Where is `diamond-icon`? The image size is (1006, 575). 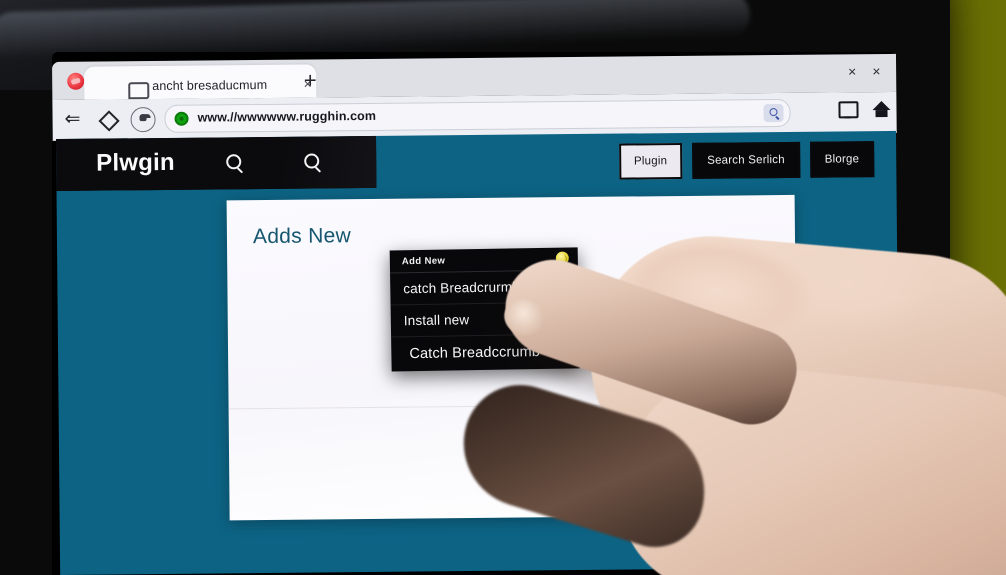 diamond-icon is located at coordinates (108, 119).